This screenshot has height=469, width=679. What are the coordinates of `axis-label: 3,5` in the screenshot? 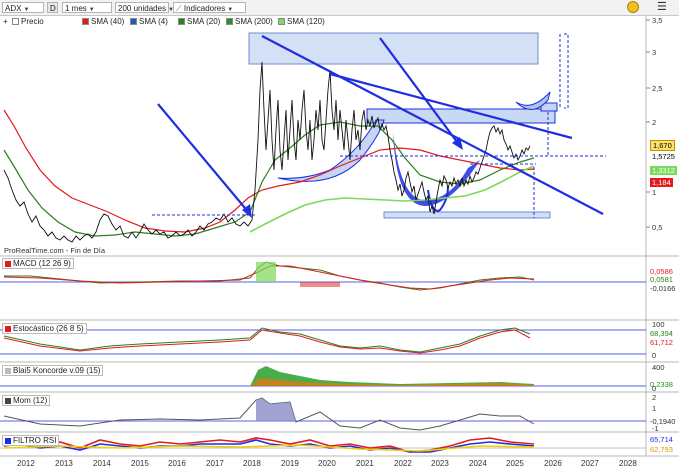 It's located at (657, 20).